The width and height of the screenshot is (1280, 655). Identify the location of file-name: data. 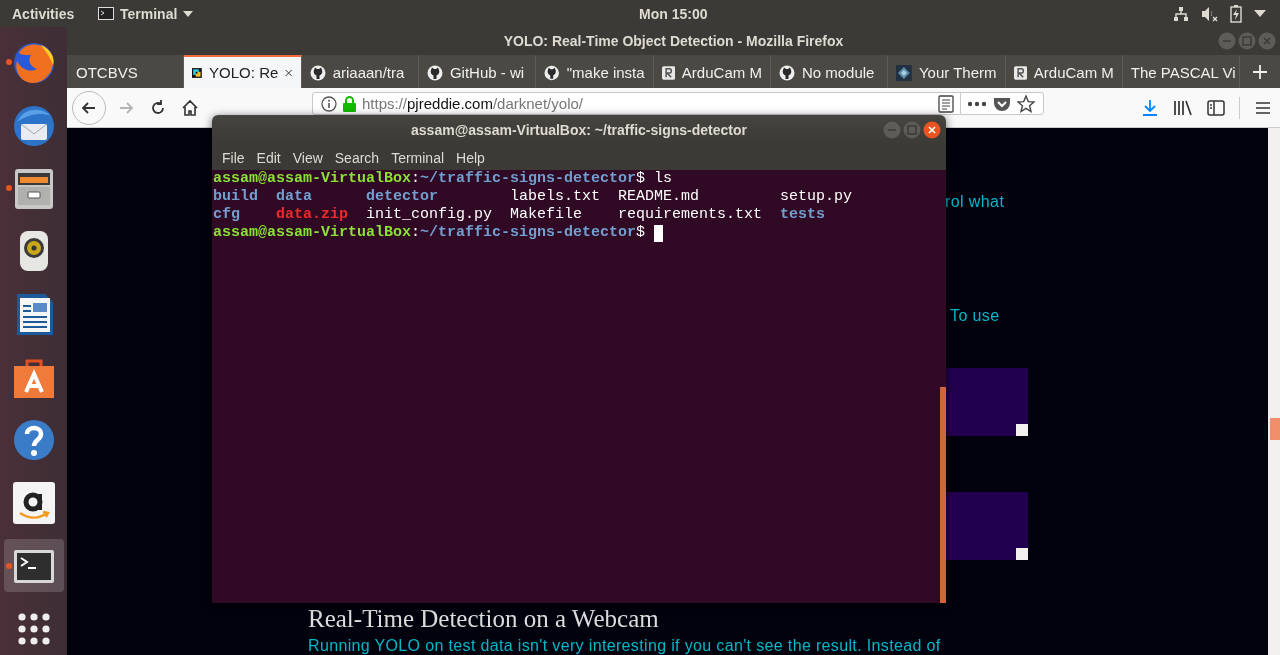
(294, 197).